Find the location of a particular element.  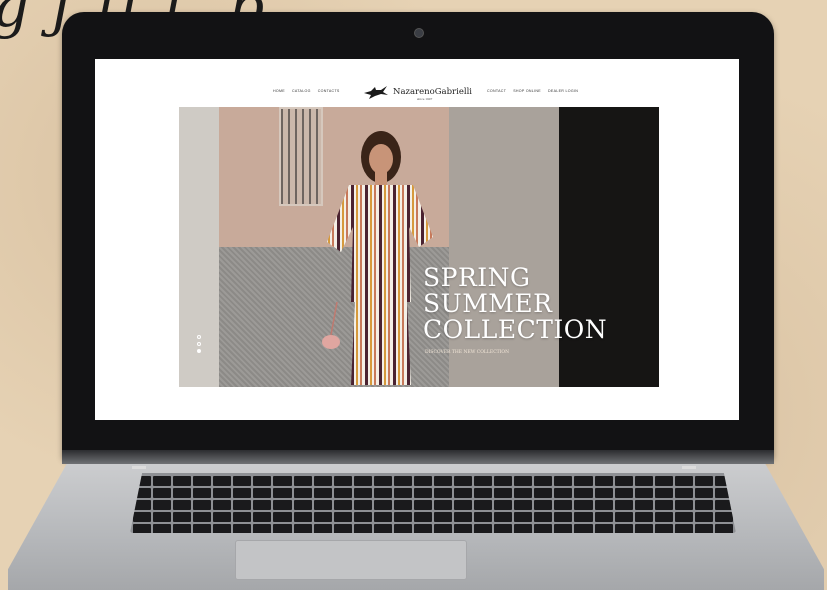

nav-link-catalog: Catalog is located at coordinates (301, 91).